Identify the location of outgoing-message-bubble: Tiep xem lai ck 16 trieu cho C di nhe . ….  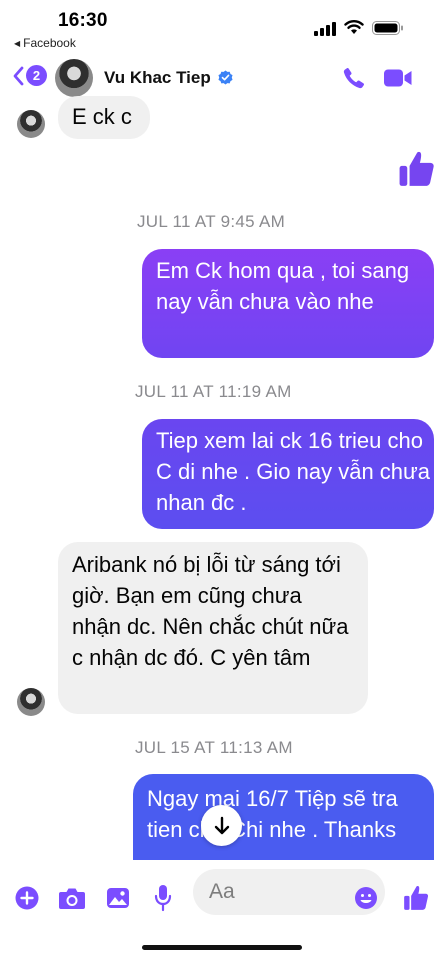
(288, 474).